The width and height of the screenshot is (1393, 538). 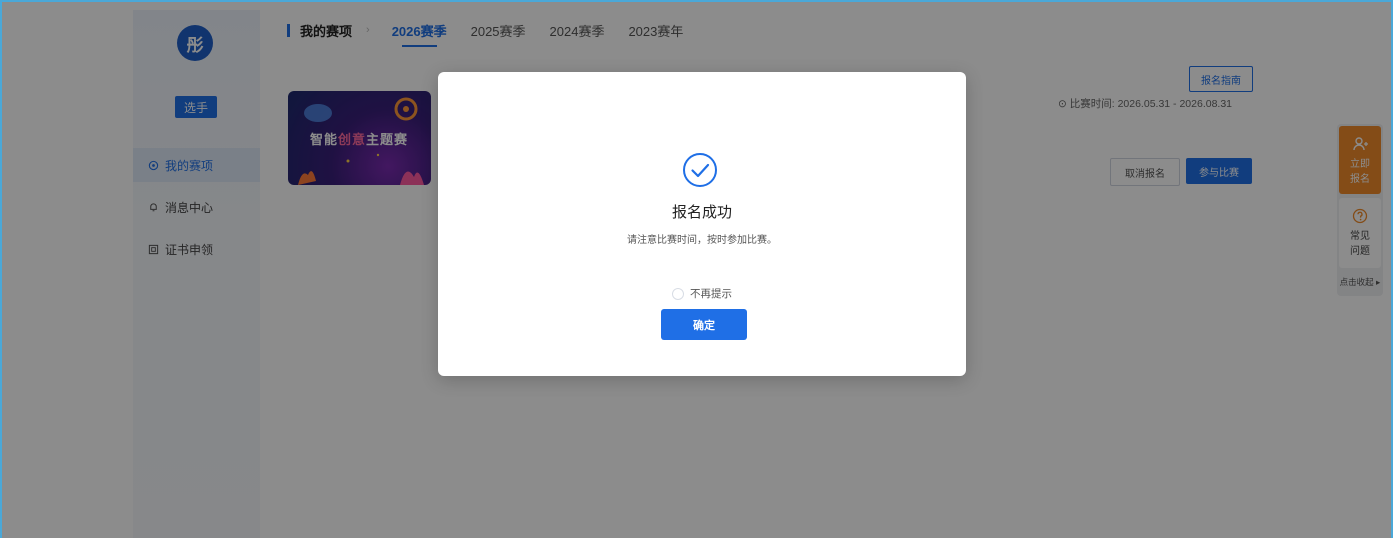 What do you see at coordinates (678, 293) in the screenshot?
I see `checkbox-circle` at bounding box center [678, 293].